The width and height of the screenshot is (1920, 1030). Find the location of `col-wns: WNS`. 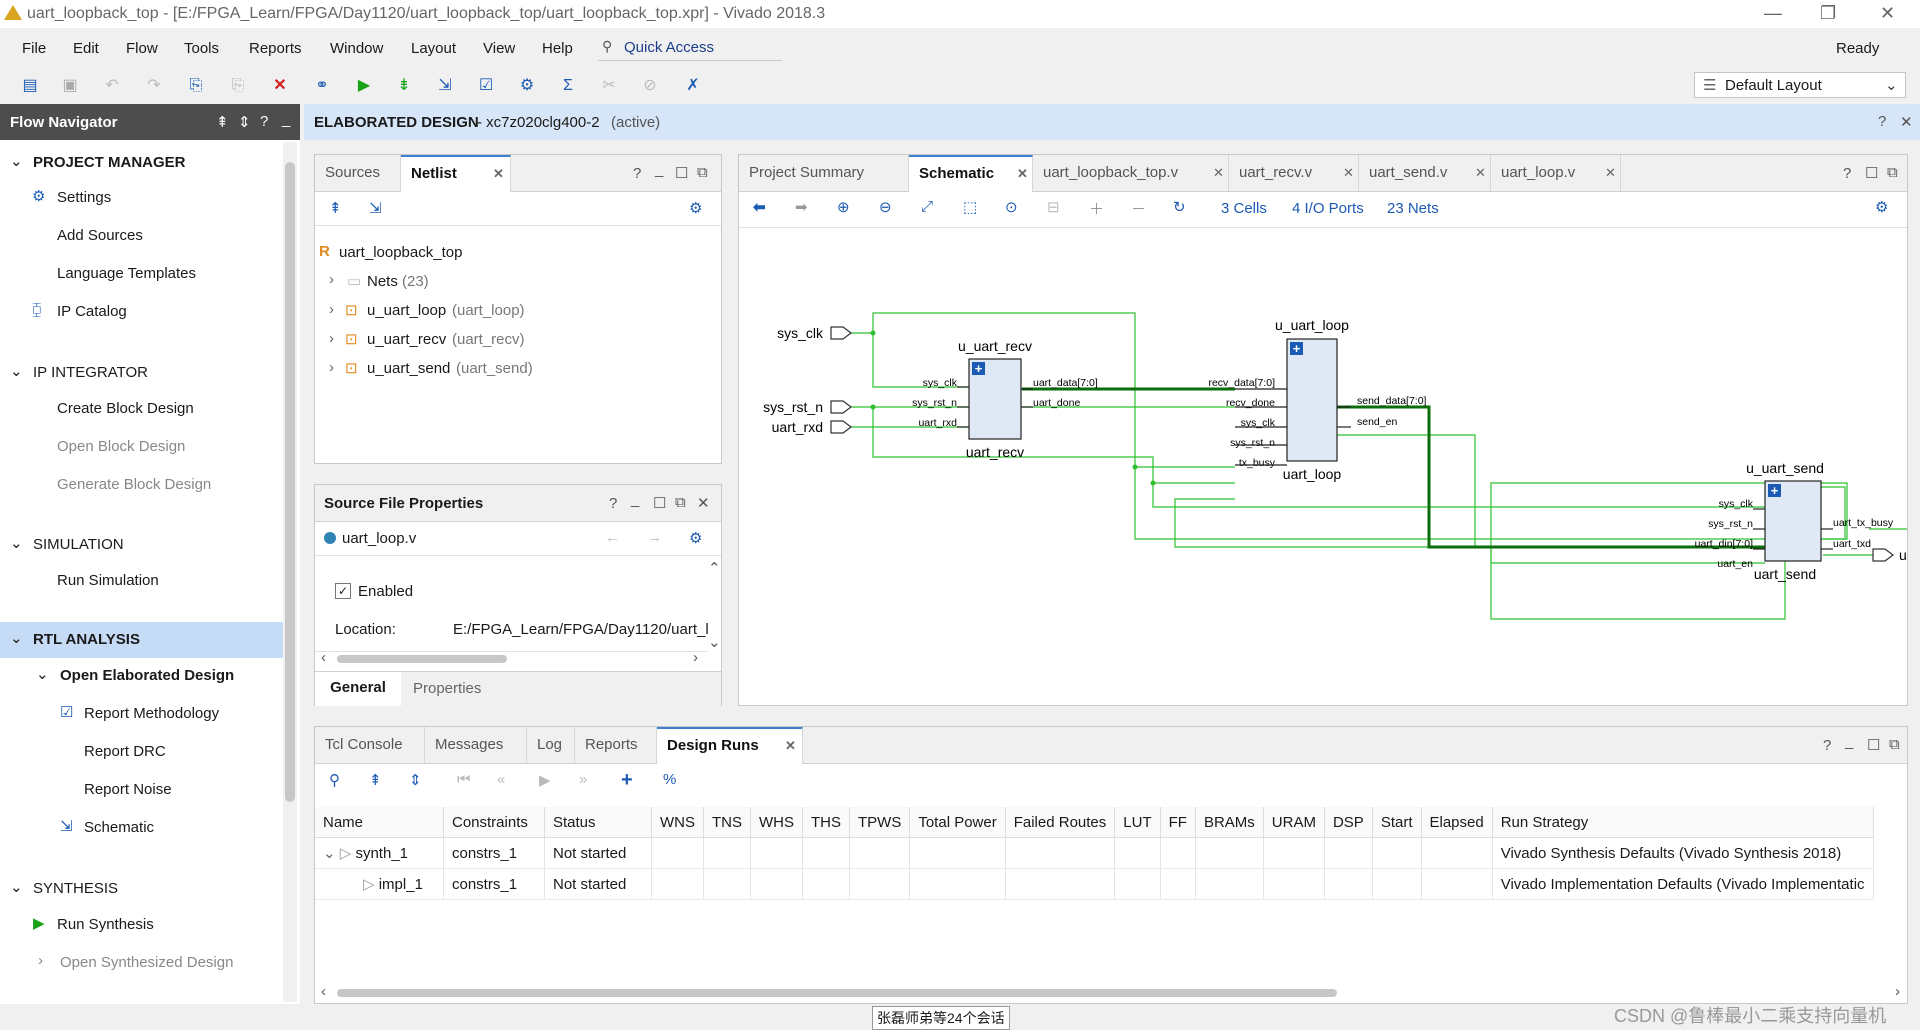

col-wns: WNS is located at coordinates (677, 822).